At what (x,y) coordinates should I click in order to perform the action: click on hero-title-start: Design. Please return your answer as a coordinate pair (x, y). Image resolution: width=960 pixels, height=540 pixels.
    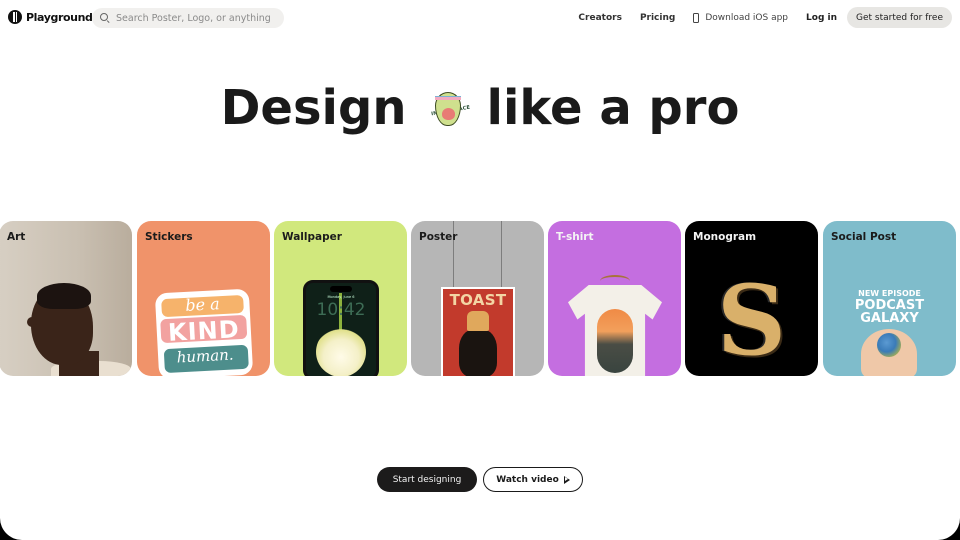
    Looking at the image, I should click on (313, 108).